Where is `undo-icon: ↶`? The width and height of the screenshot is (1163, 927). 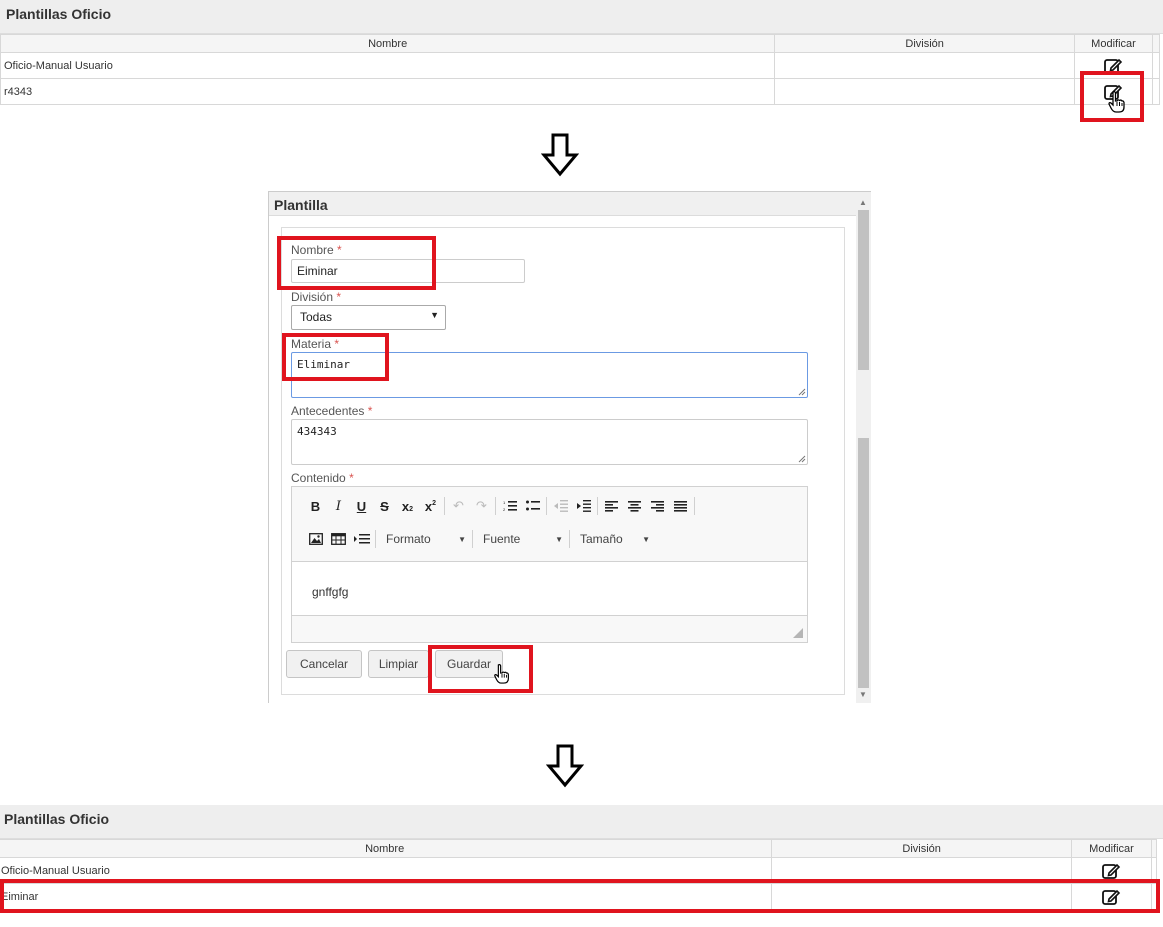
undo-icon: ↶ is located at coordinates (458, 506).